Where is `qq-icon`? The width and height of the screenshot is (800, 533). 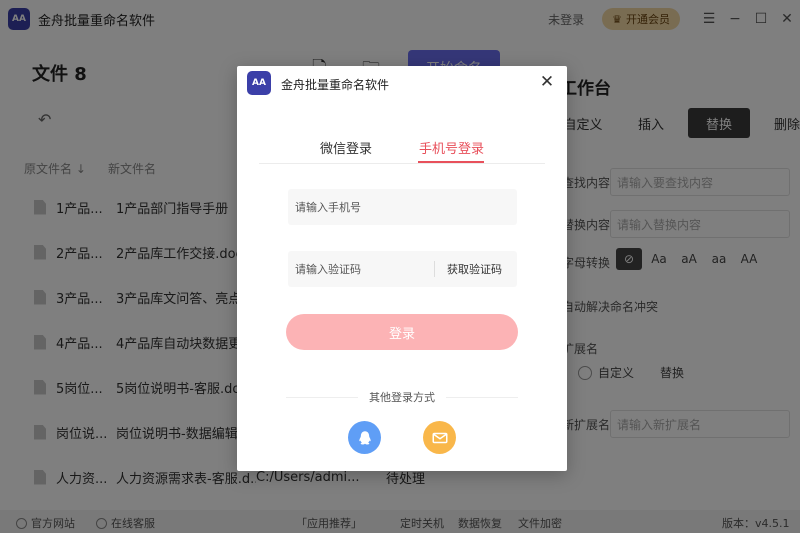 qq-icon is located at coordinates (364, 437).